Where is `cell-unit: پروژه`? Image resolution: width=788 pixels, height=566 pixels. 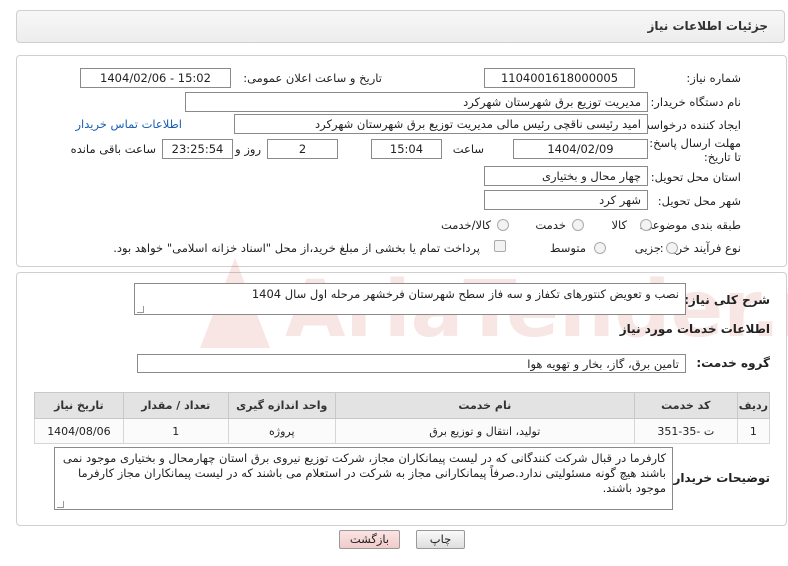 cell-unit: پروژه is located at coordinates (281, 431).